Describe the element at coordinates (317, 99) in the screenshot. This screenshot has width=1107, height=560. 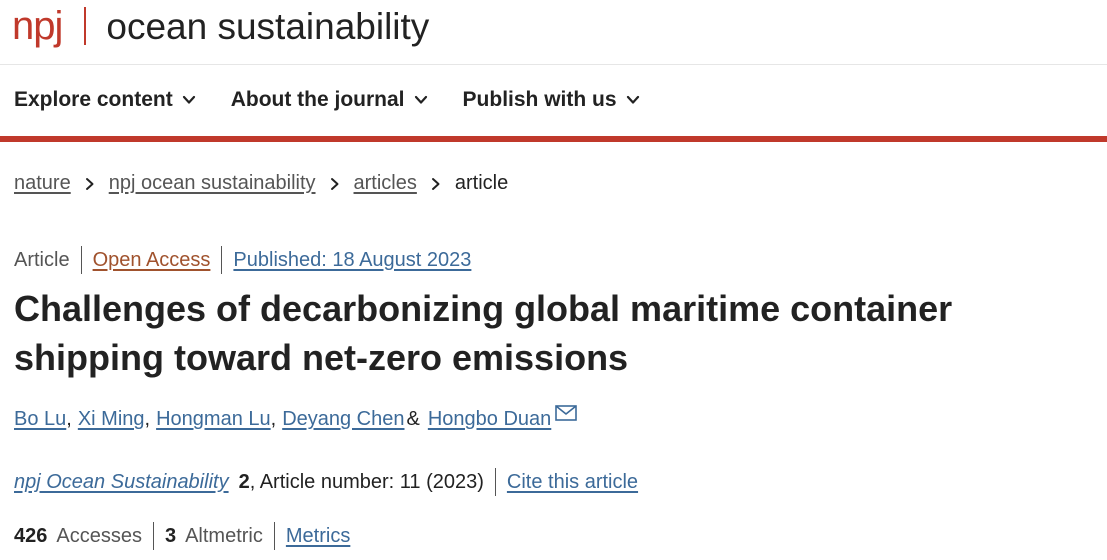
I see `nav-item-label: About the journal` at that location.